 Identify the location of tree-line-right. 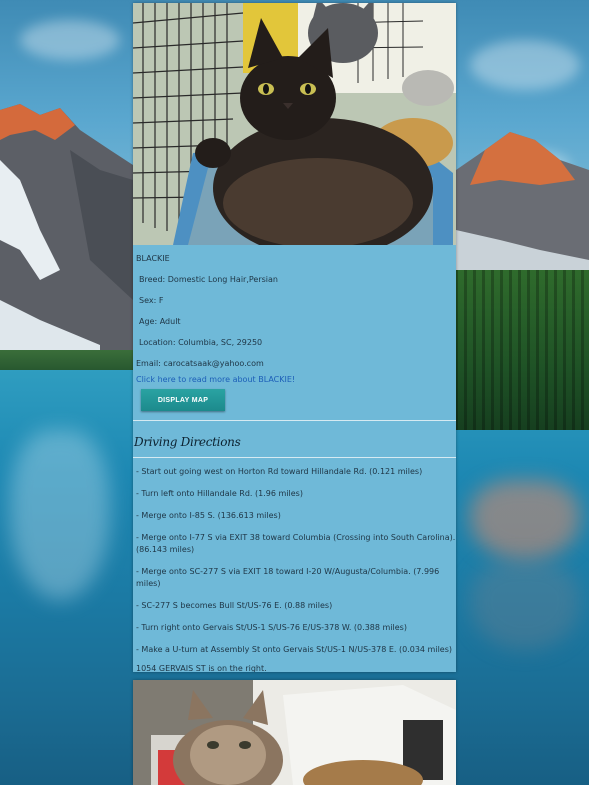
(522, 350).